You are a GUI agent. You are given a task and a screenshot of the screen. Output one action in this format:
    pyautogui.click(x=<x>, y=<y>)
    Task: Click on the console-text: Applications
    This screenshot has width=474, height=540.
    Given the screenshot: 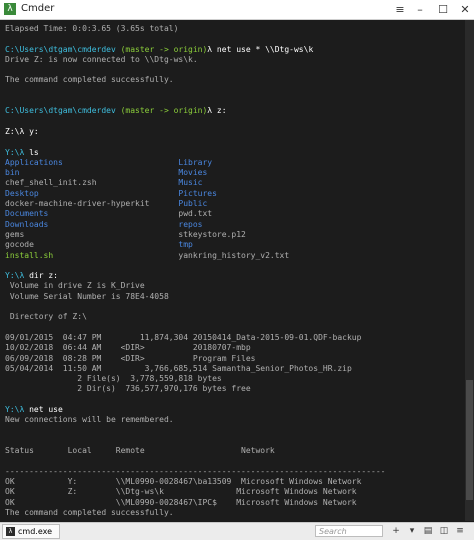 What is the action you would take?
    pyautogui.click(x=92, y=162)
    